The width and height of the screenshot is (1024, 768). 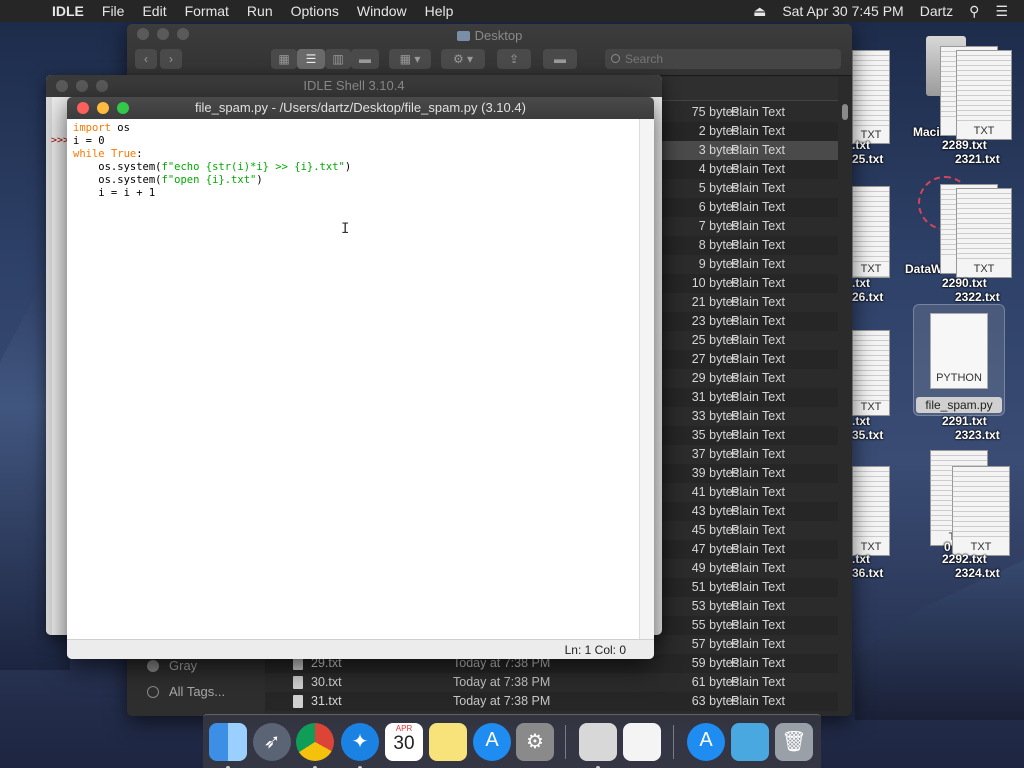 I want to click on python-file-name: file_spam.py, so click(x=959, y=405).